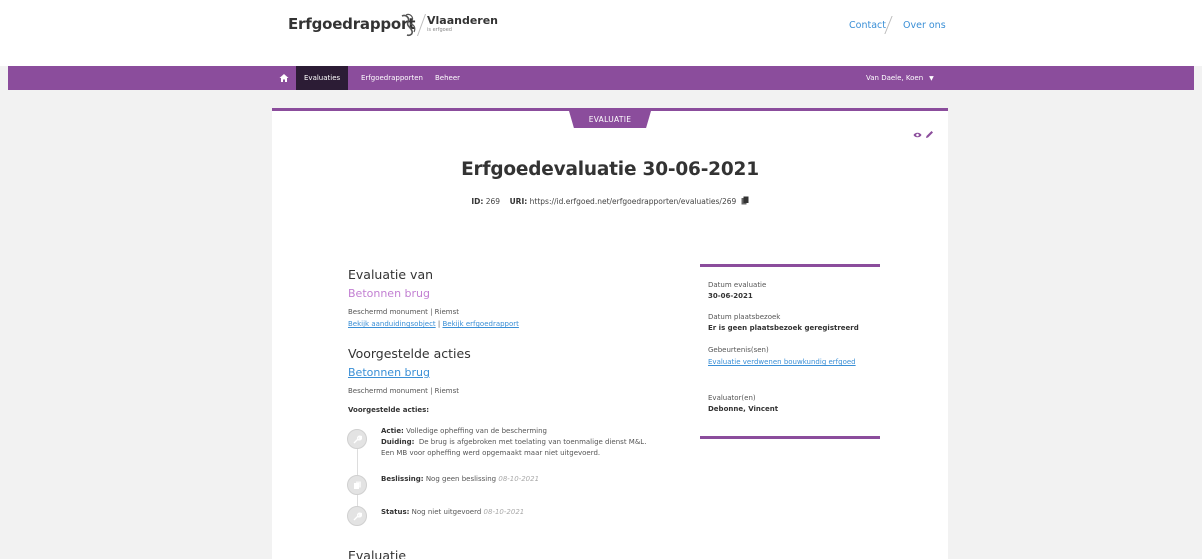 The width and height of the screenshot is (1202, 559). What do you see at coordinates (322, 78) in the screenshot?
I see `nav-item-evaluaties: Evaluaties` at bounding box center [322, 78].